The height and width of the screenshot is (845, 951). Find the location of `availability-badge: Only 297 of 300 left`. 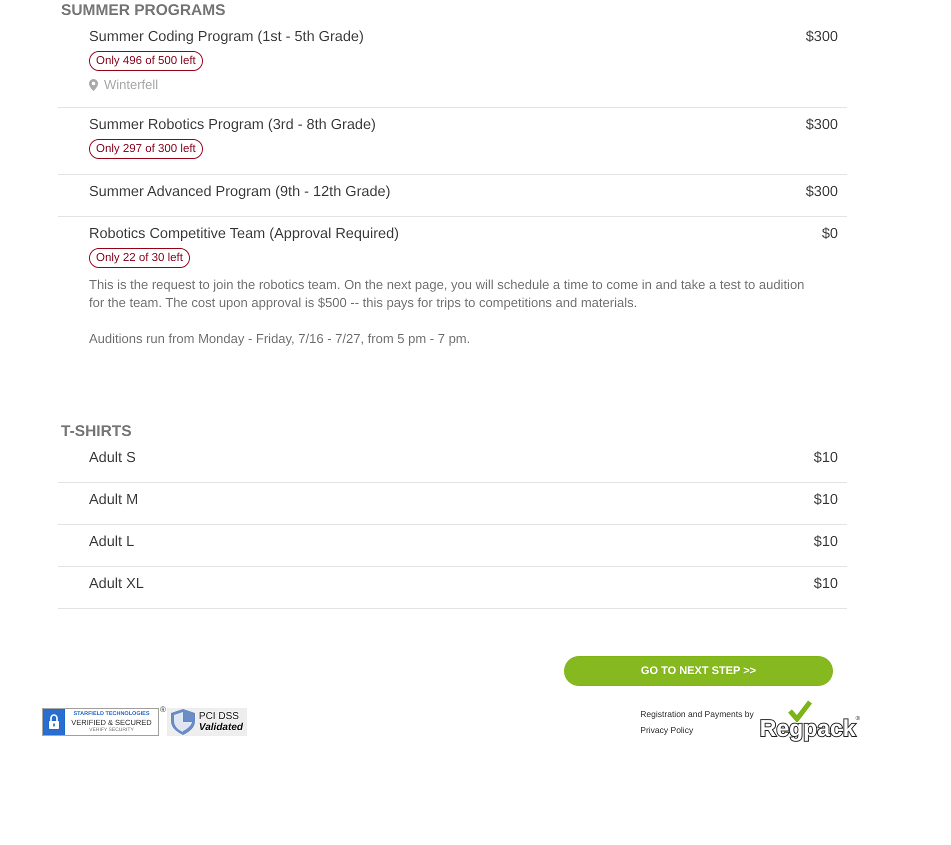

availability-badge: Only 297 of 300 left is located at coordinates (146, 149).